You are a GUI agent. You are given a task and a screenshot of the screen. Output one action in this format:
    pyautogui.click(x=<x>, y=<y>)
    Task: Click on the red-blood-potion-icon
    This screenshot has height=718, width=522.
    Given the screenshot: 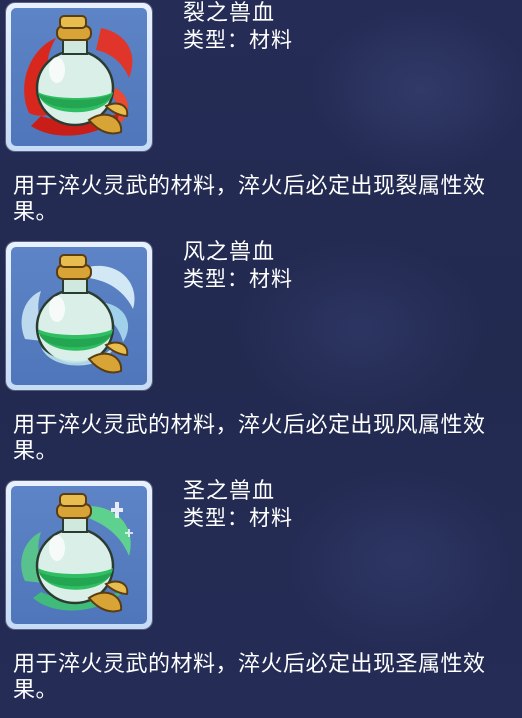 What is the action you would take?
    pyautogui.click(x=78, y=75)
    